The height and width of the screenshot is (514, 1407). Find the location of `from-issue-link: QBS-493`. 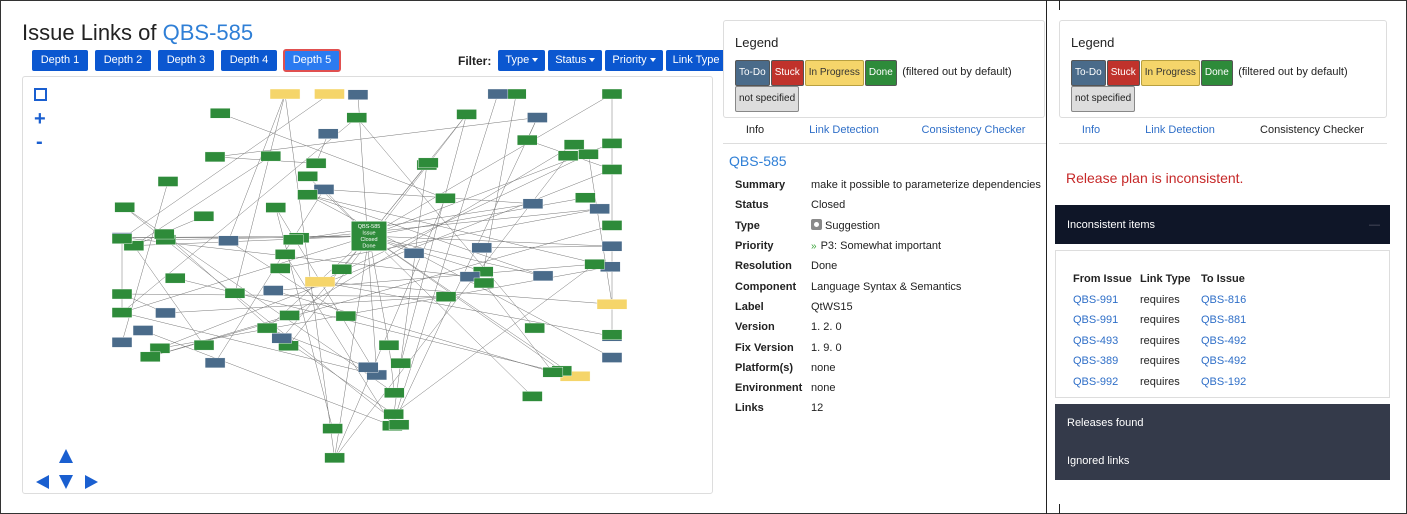

from-issue-link: QBS-493 is located at coordinates (1106, 341).